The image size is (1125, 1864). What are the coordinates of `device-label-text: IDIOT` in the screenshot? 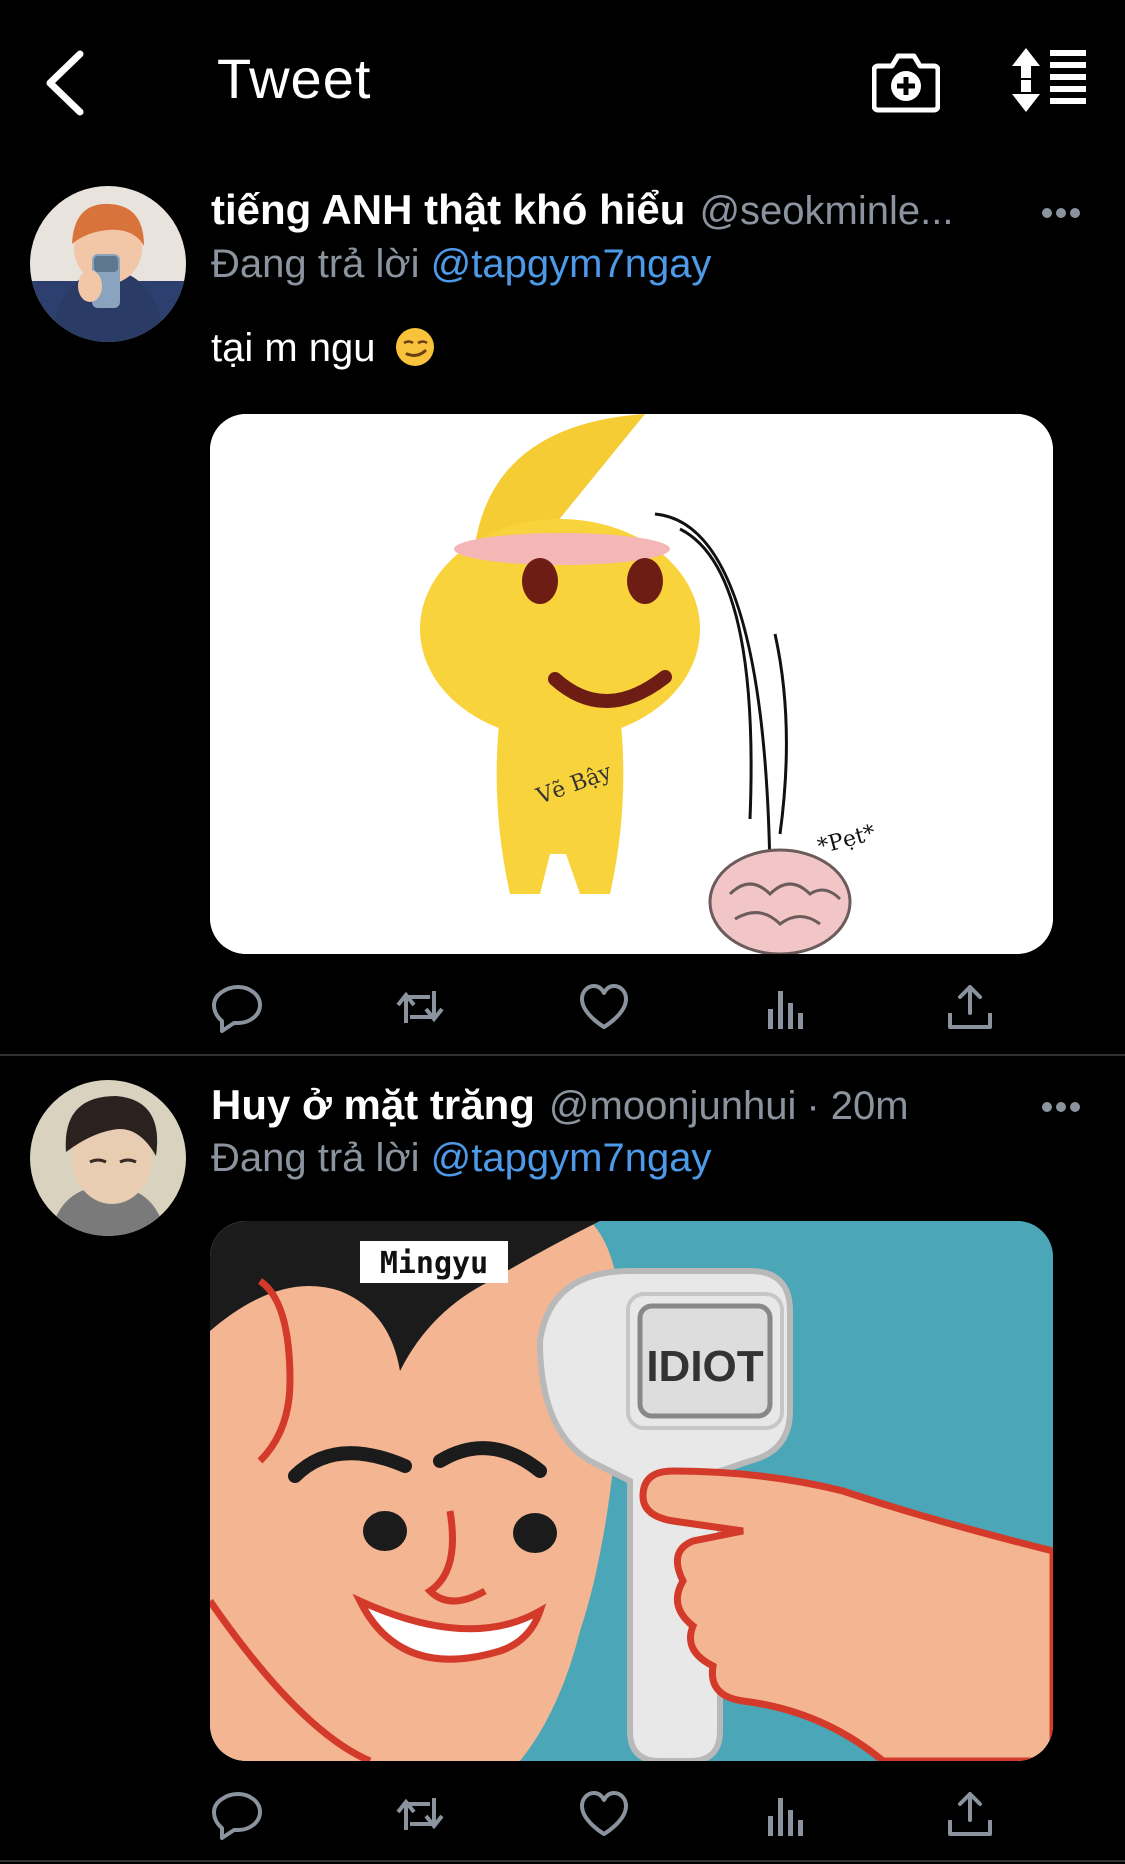 It's located at (704, 1366).